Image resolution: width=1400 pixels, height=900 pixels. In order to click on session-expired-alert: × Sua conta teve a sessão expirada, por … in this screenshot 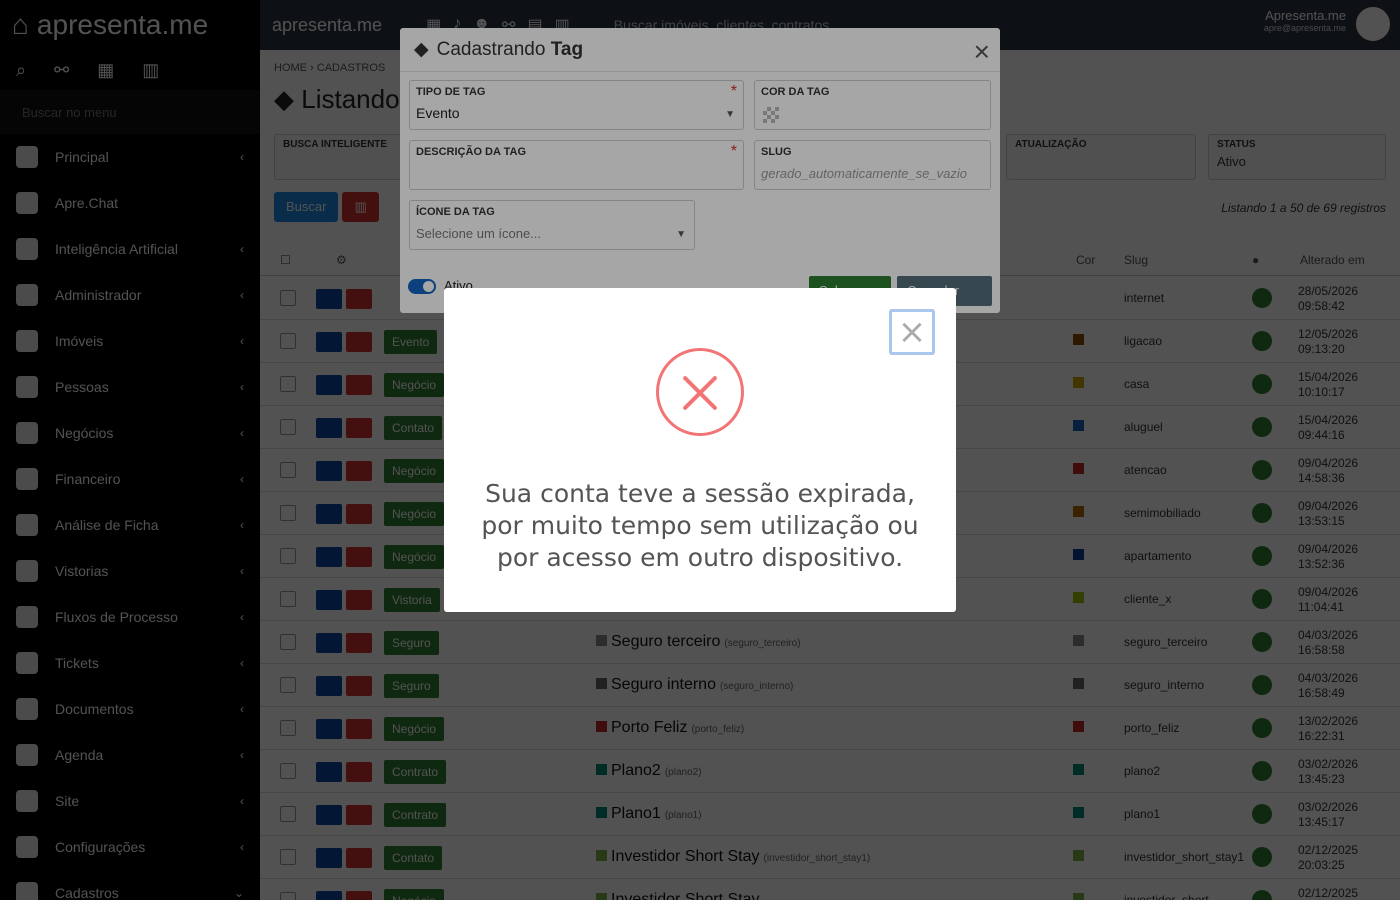, I will do `click(700, 450)`.